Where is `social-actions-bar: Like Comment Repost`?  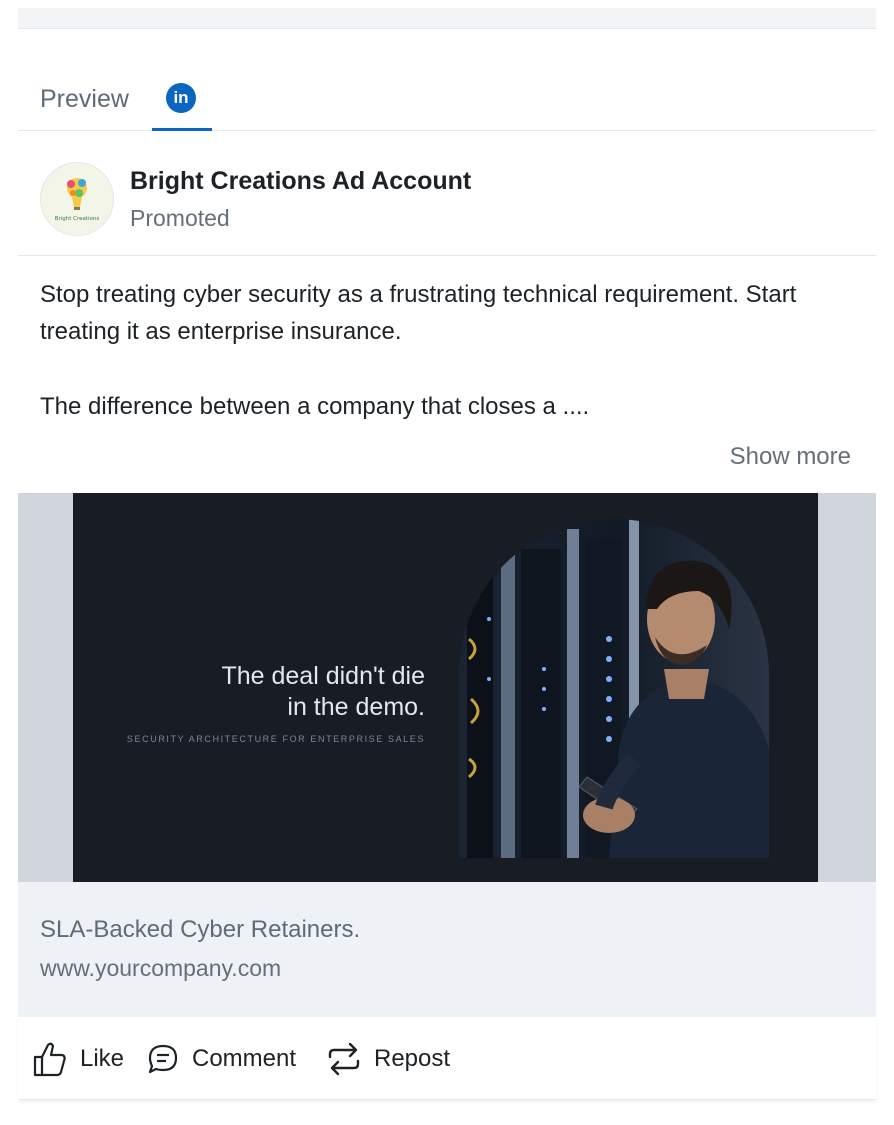 social-actions-bar: Like Comment Repost is located at coordinates (447, 1058).